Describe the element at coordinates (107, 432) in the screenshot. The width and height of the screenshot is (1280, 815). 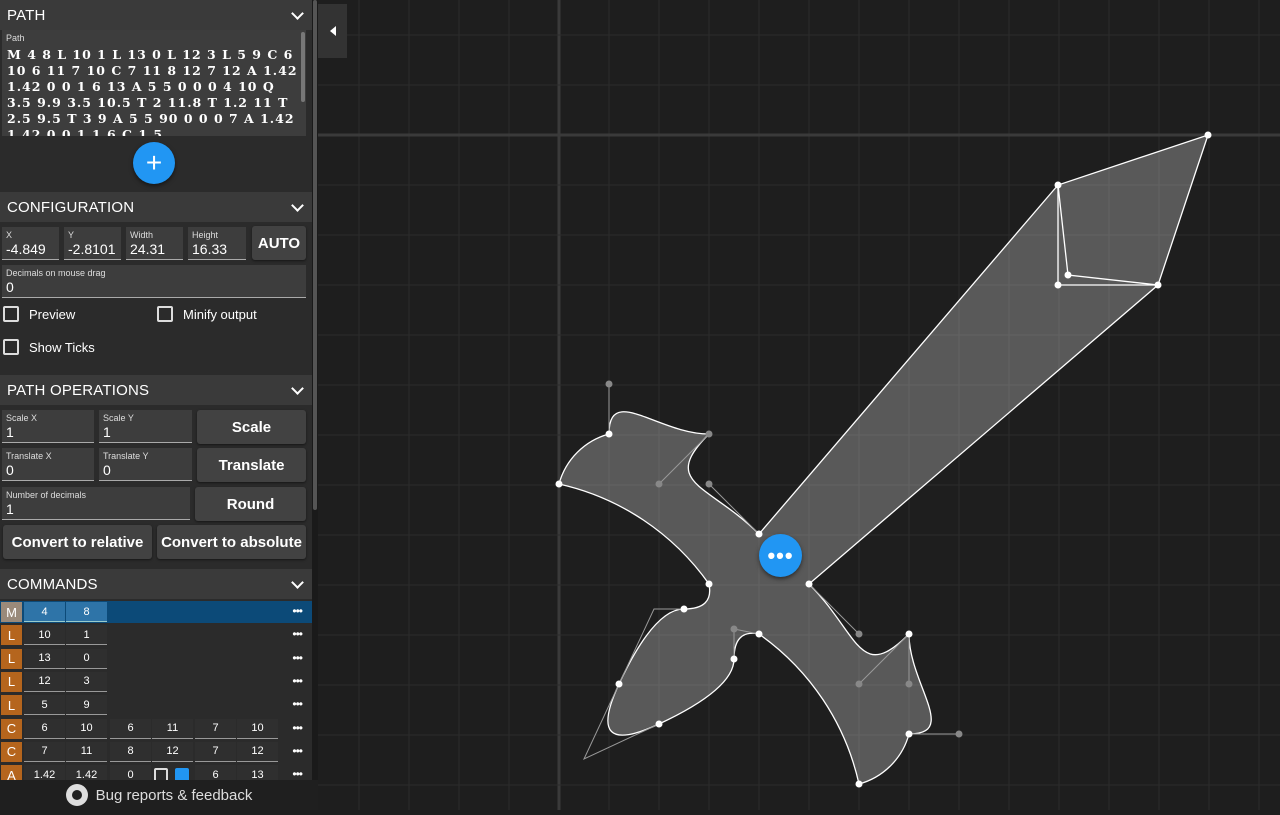
I see `scale-y-value: 1` at that location.